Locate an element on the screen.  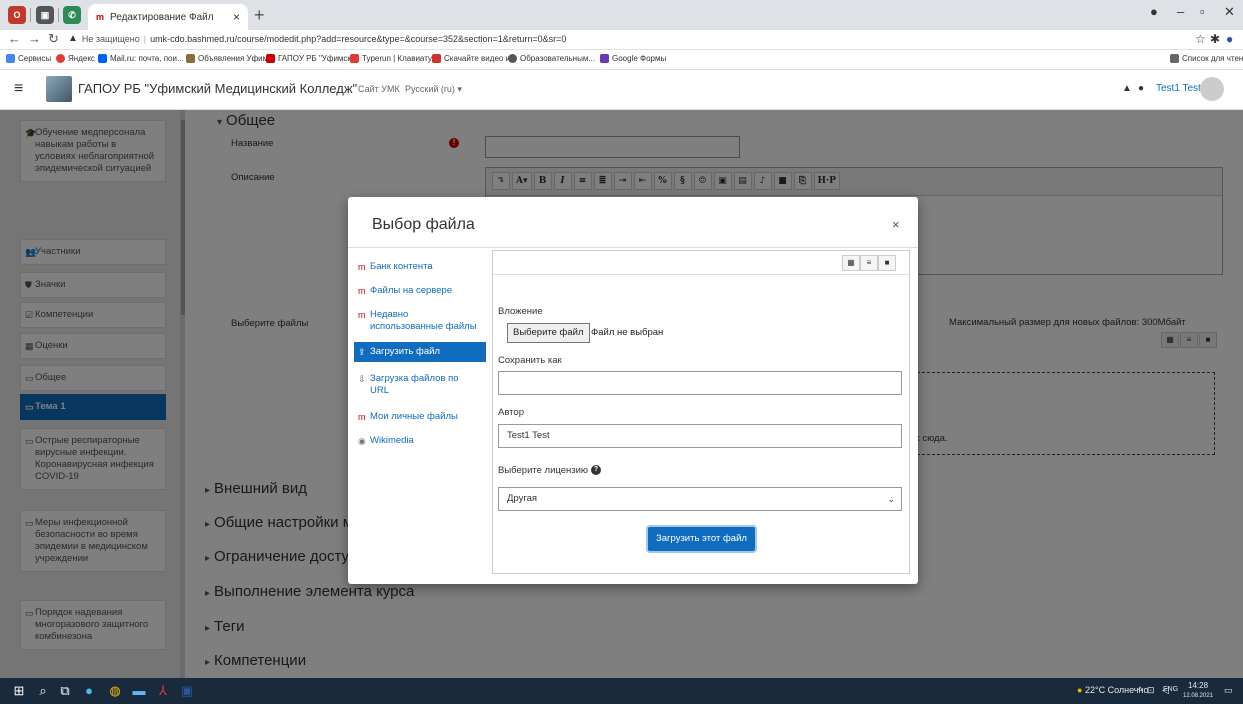
profile-icon: ● is located at coordinates (1154, 11).